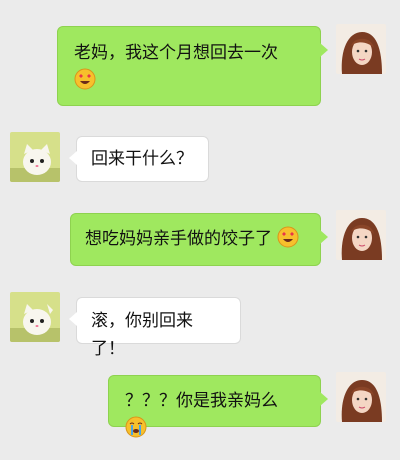 The width and height of the screenshot is (400, 460). I want to click on message-bubble-incoming: 滚，你别回来了！, so click(155, 328).